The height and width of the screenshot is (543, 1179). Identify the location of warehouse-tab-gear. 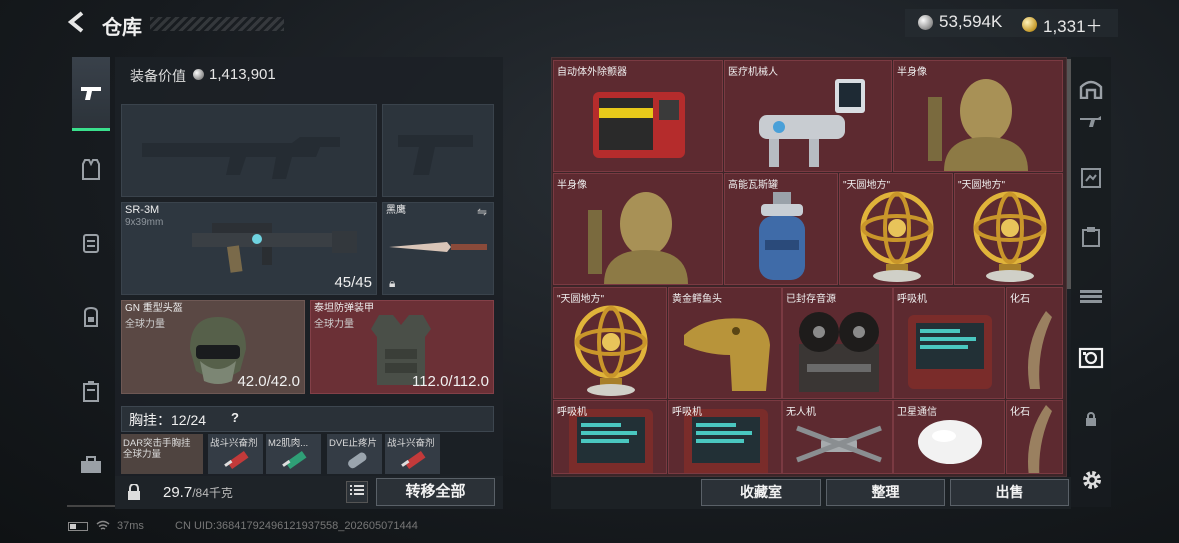
(1091, 240).